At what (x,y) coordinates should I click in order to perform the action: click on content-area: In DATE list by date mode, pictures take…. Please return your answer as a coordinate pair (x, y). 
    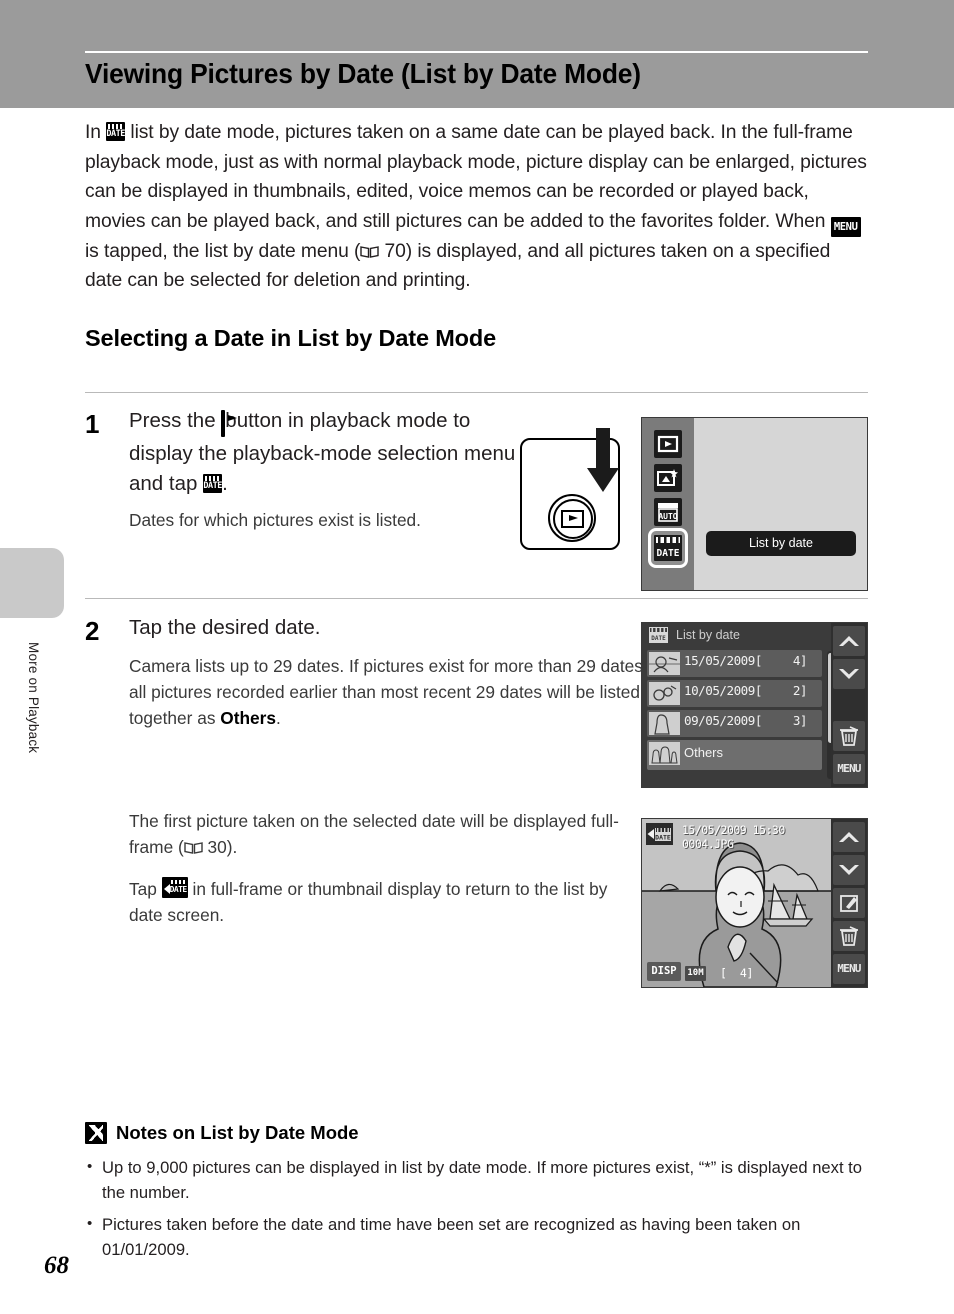
    Looking at the image, I should click on (476, 235).